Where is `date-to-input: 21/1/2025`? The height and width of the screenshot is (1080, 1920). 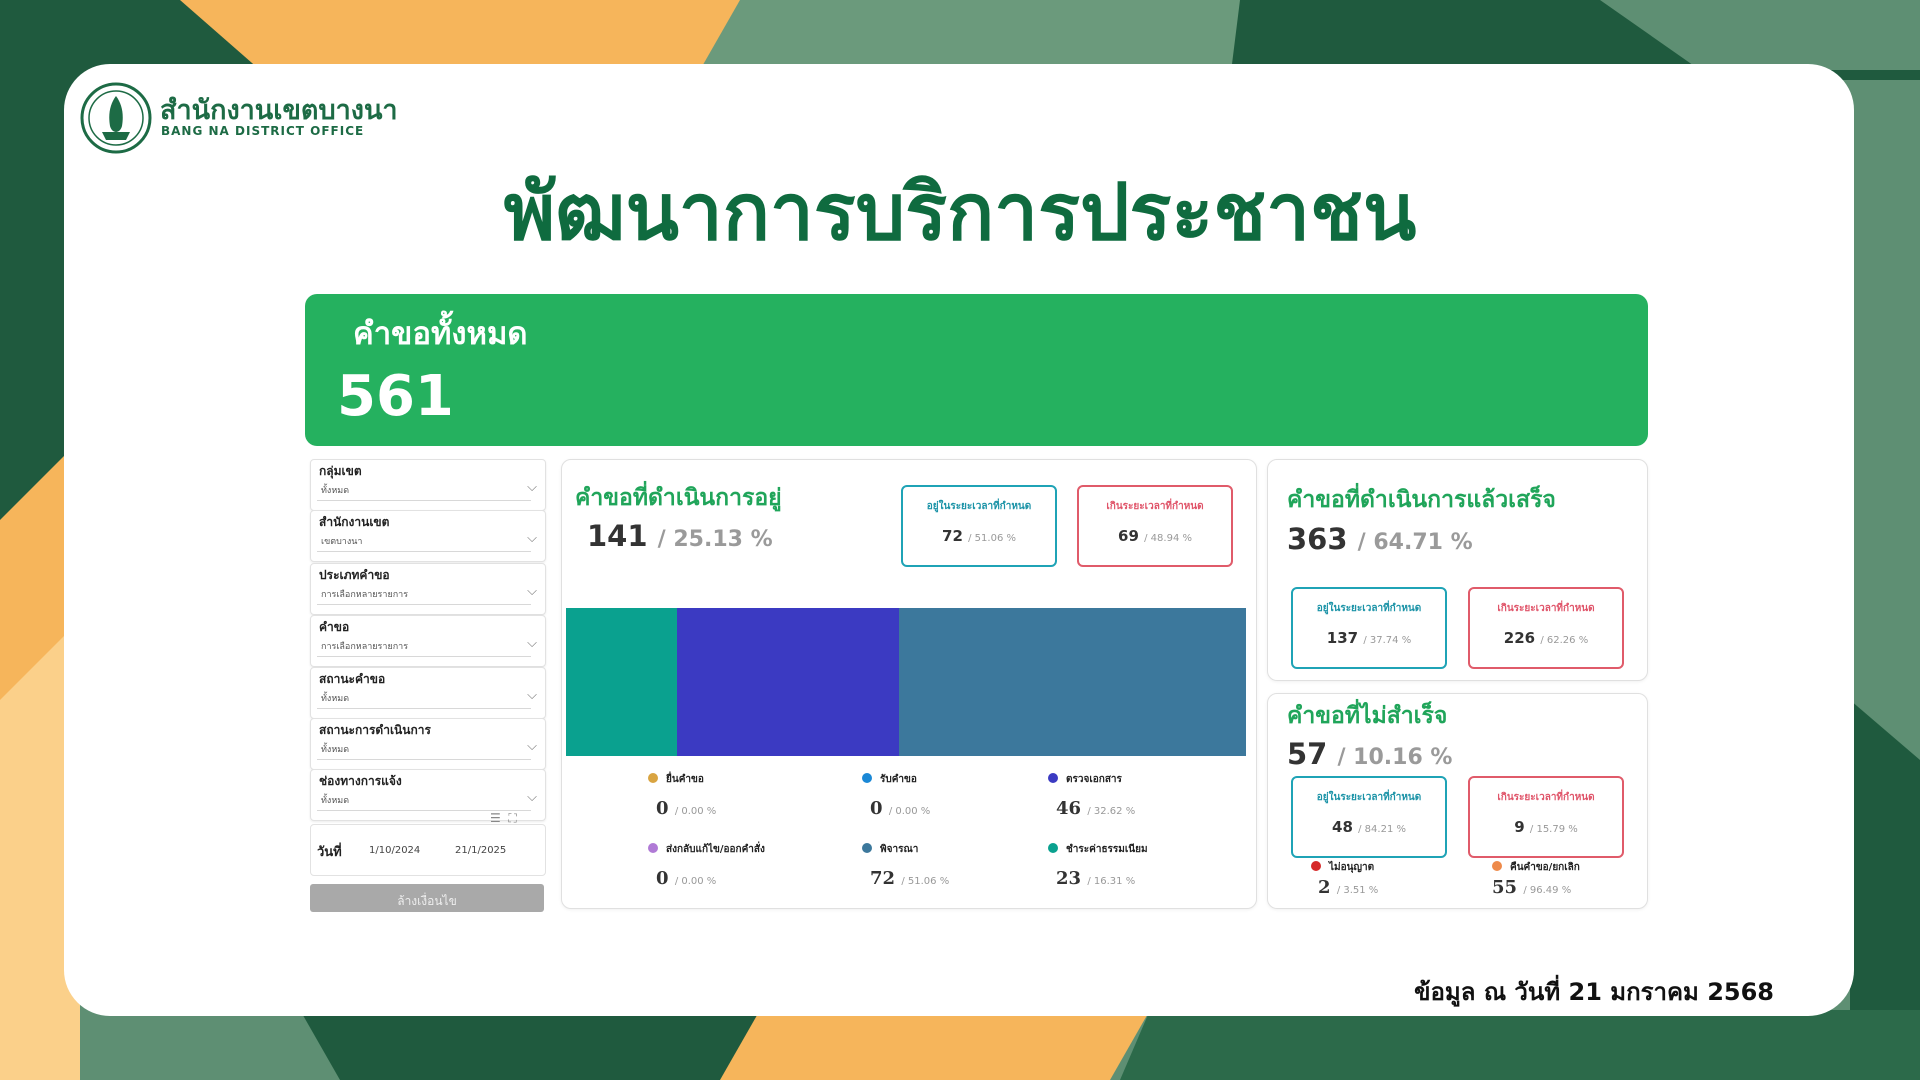 date-to-input: 21/1/2025 is located at coordinates (480, 850).